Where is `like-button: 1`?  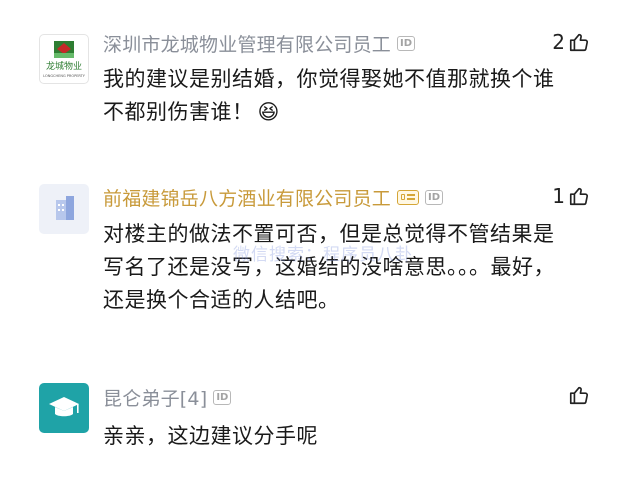 like-button: 1 is located at coordinates (571, 196).